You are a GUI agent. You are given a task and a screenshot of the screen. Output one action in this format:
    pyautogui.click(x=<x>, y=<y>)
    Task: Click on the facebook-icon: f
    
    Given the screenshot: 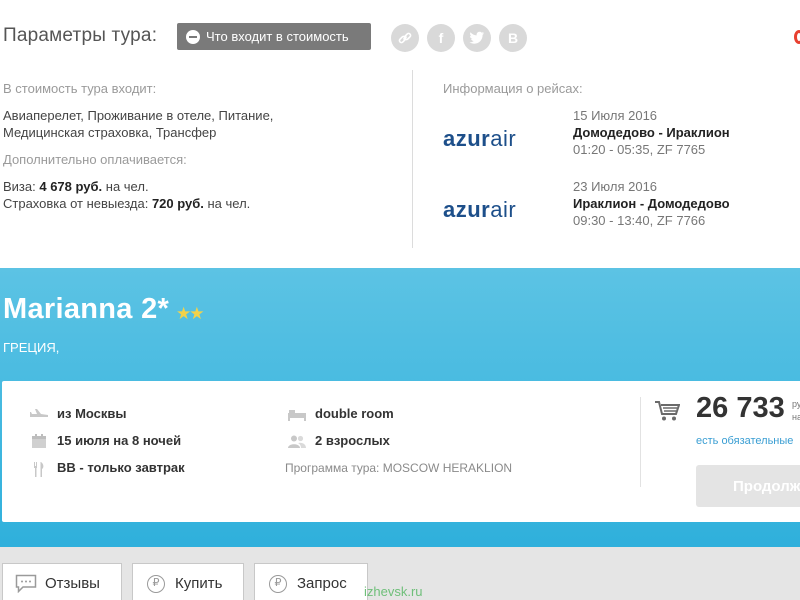 What is the action you would take?
    pyautogui.click(x=441, y=38)
    